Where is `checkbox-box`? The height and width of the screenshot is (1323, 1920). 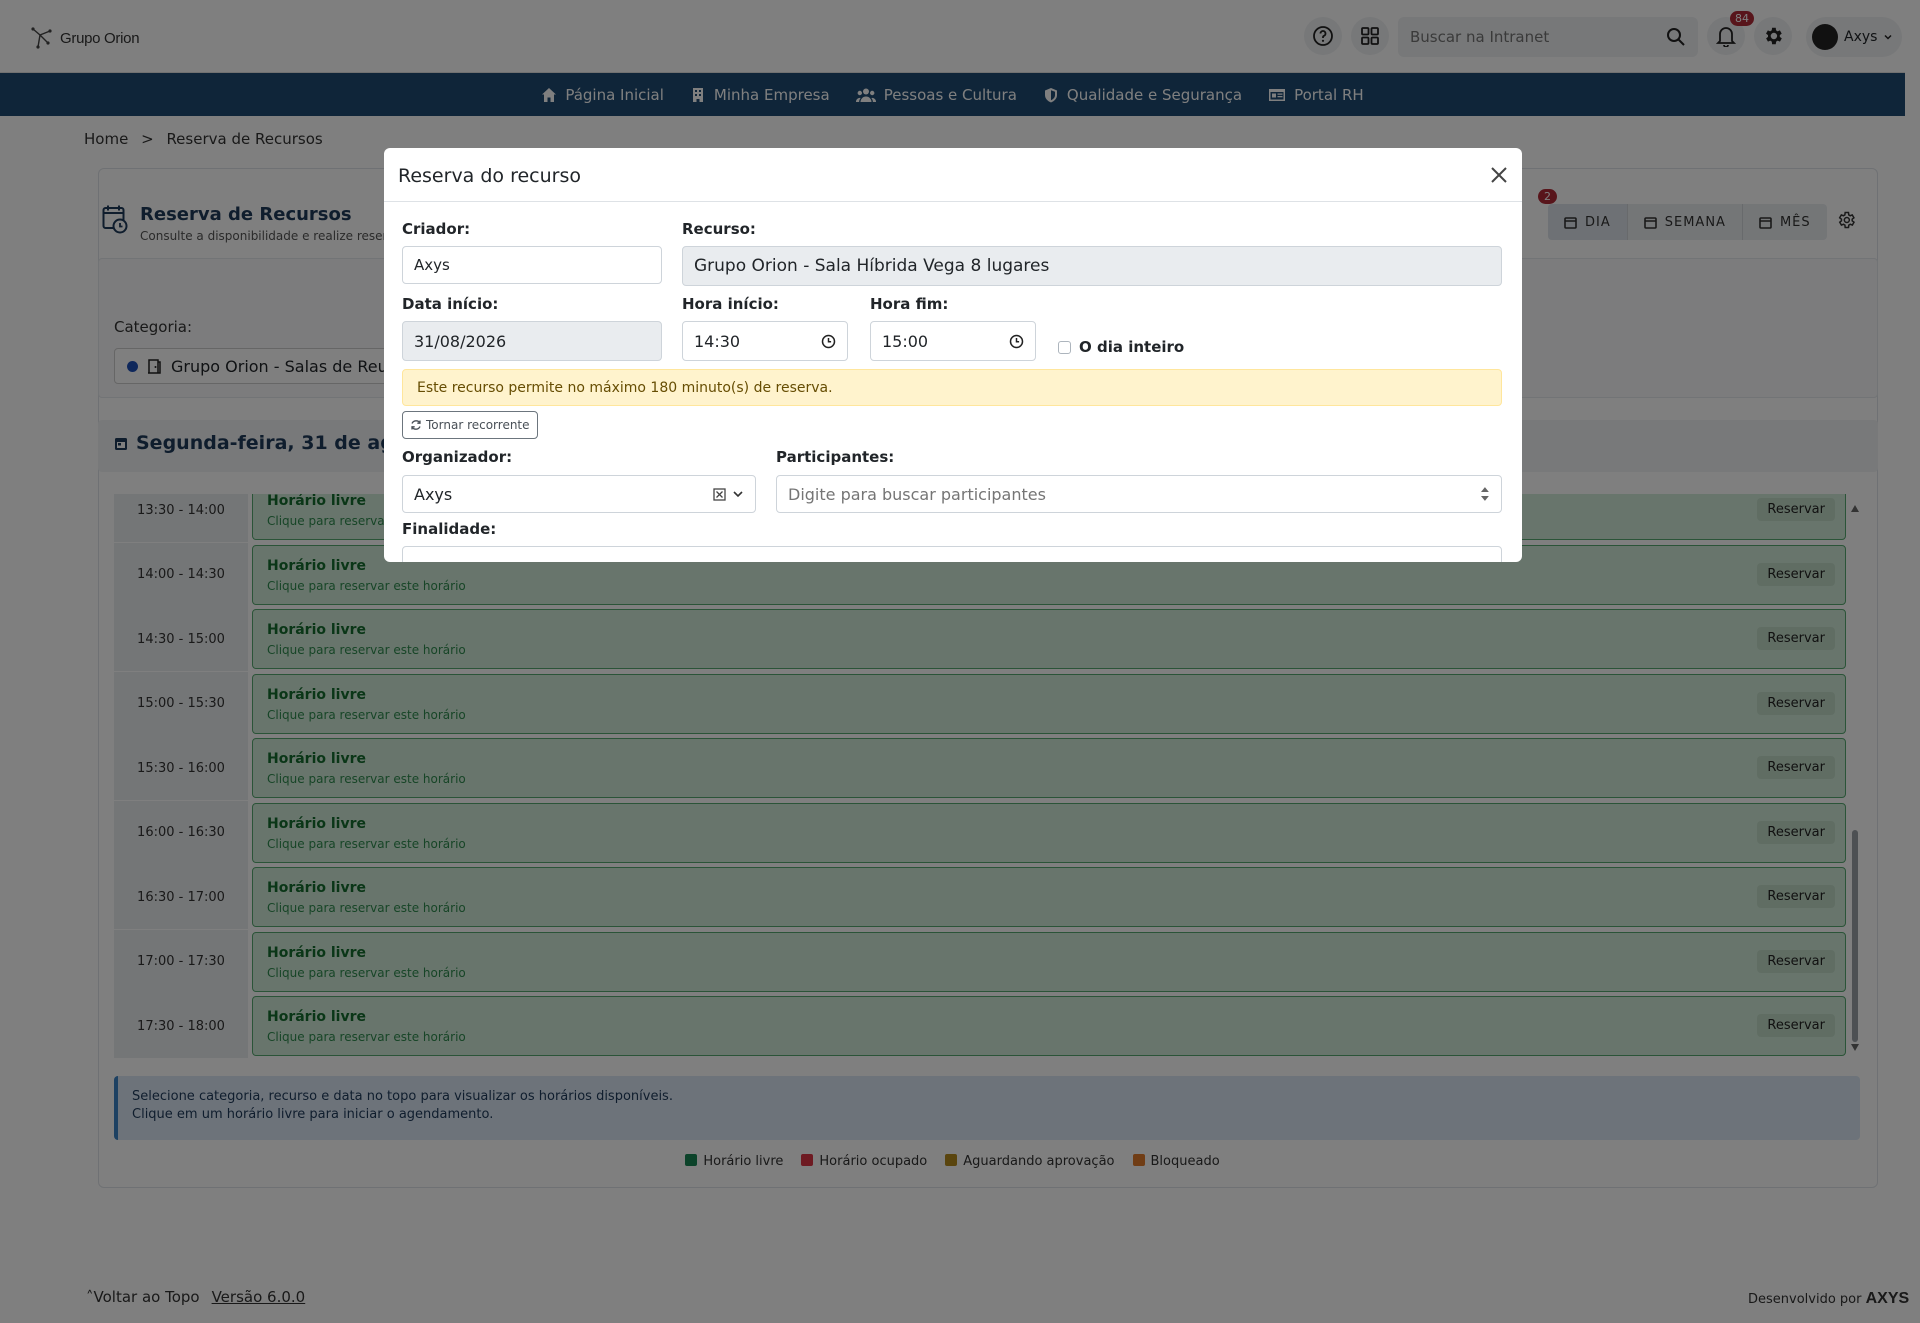
checkbox-box is located at coordinates (1064, 347).